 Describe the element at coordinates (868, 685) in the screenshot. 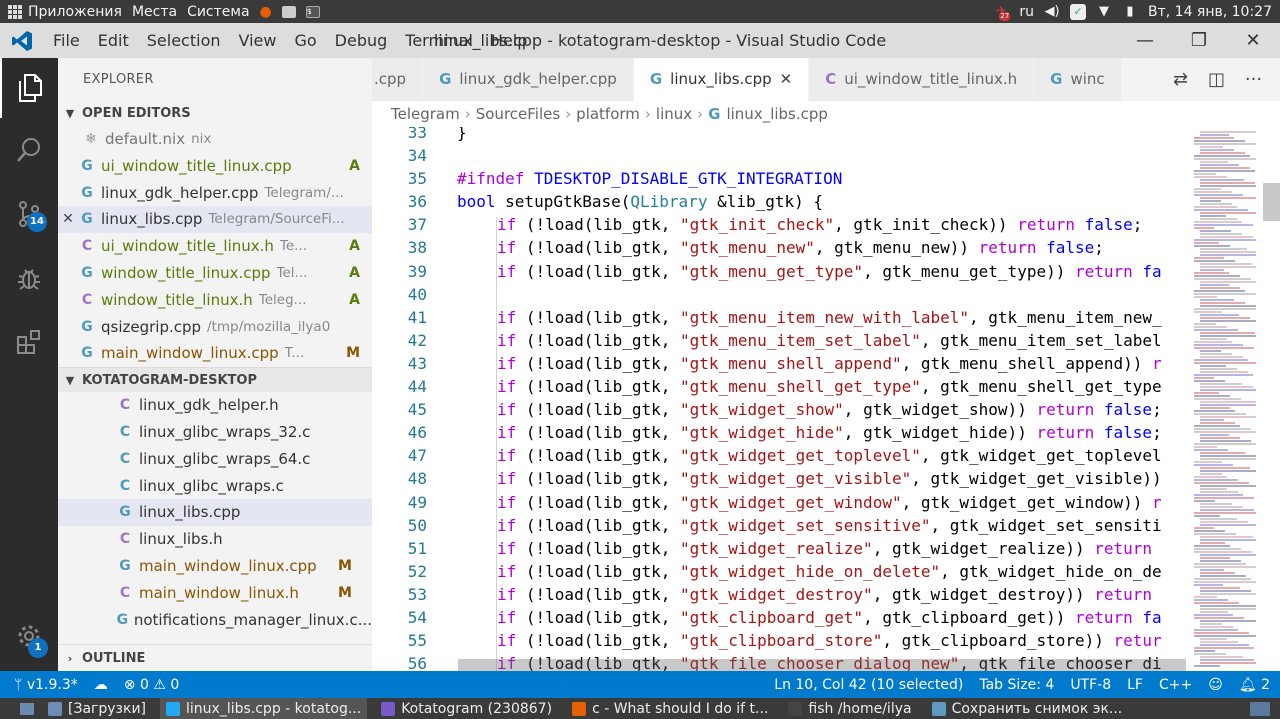

I see `cursor-position: Ln 10, Col 42 (10 selected)` at that location.